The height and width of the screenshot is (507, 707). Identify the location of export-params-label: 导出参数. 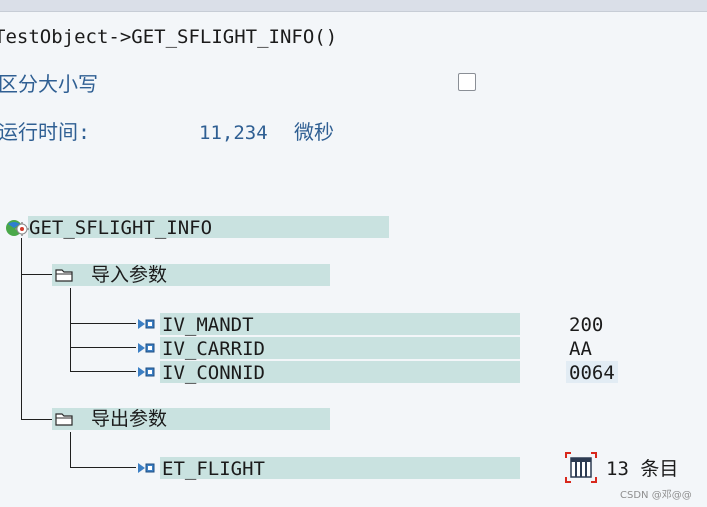
(129, 419).